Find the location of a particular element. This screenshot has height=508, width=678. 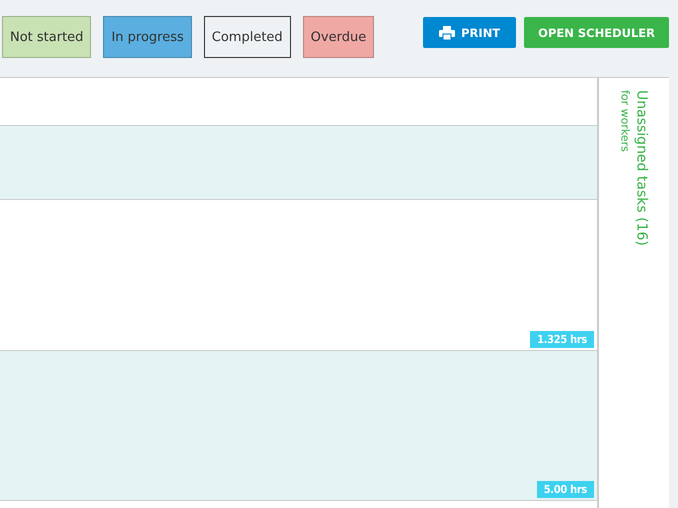

status-legend-item: In progress is located at coordinates (147, 37).